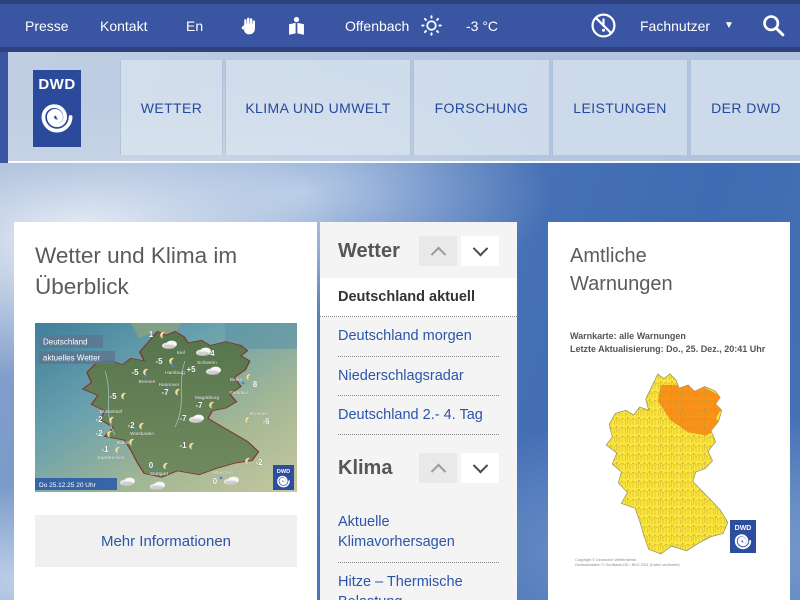 The image size is (800, 600). I want to click on header-left-accent, so click(4, 107).